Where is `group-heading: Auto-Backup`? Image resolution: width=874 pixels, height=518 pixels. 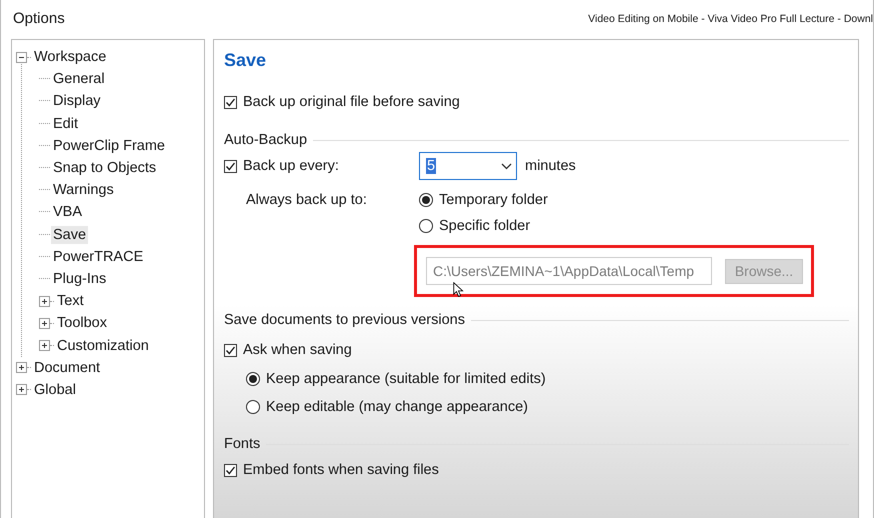 group-heading: Auto-Backup is located at coordinates (266, 140).